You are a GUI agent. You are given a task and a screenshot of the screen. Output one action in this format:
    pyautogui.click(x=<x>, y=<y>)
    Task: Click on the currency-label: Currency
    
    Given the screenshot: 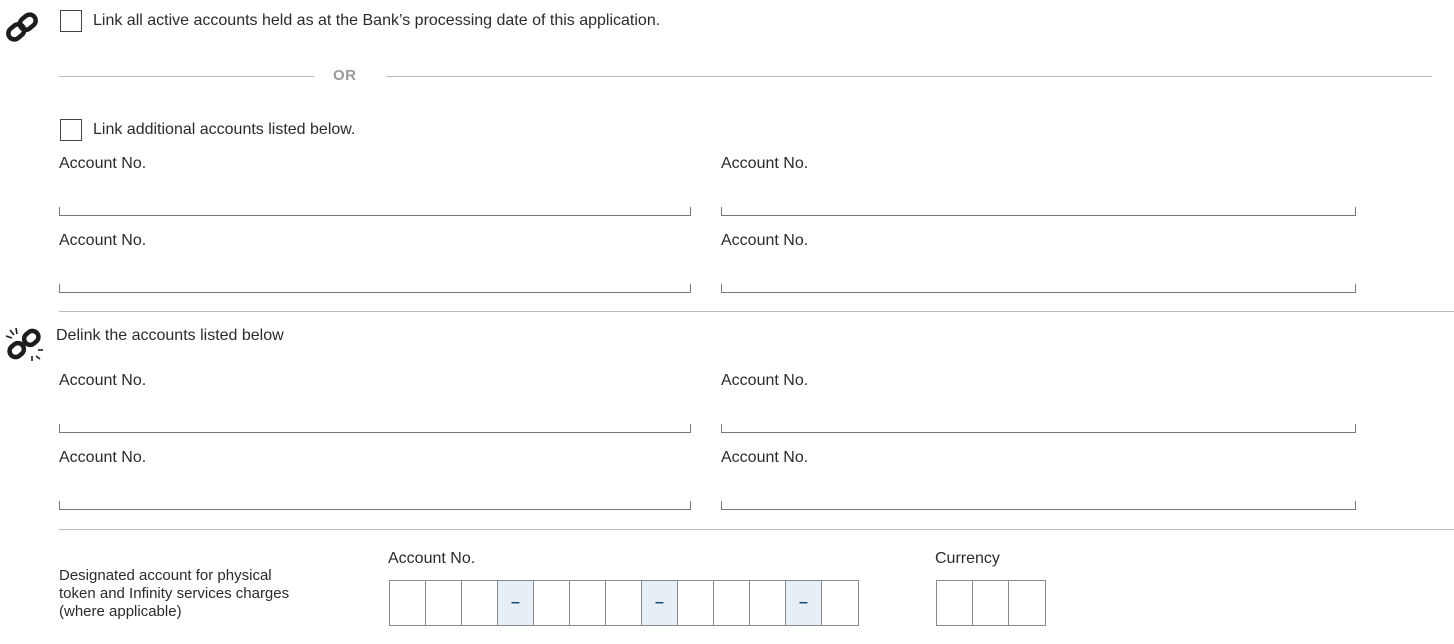 What is the action you would take?
    pyautogui.click(x=967, y=558)
    